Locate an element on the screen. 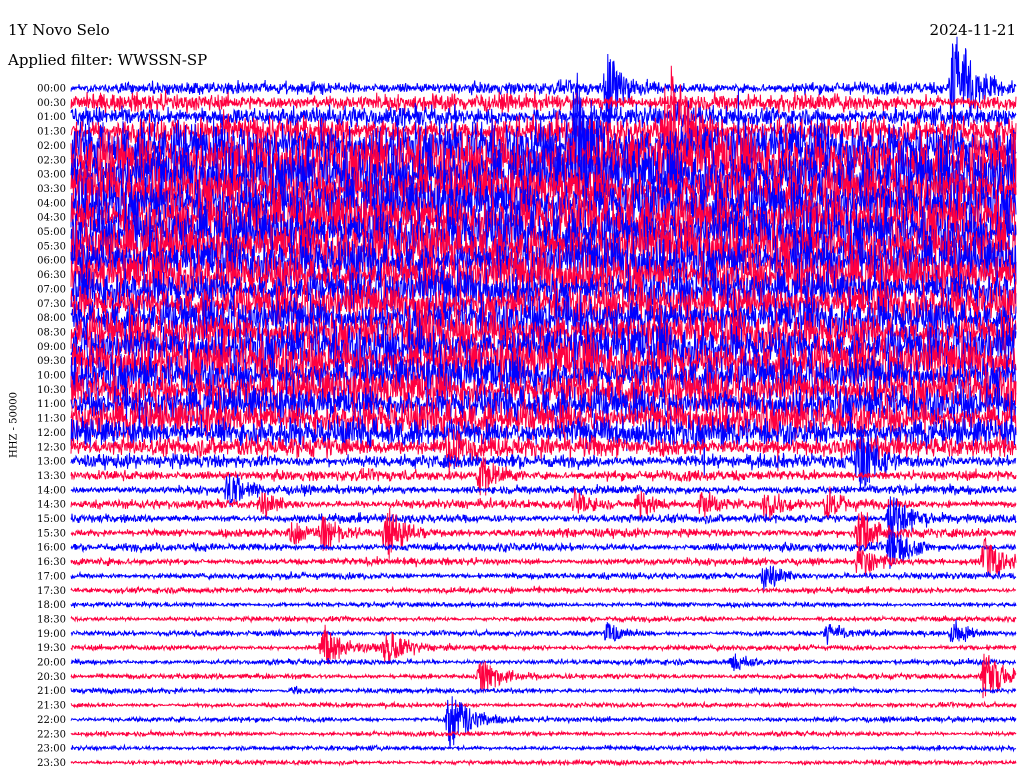  time-label: 18:00 is located at coordinates (51, 605).